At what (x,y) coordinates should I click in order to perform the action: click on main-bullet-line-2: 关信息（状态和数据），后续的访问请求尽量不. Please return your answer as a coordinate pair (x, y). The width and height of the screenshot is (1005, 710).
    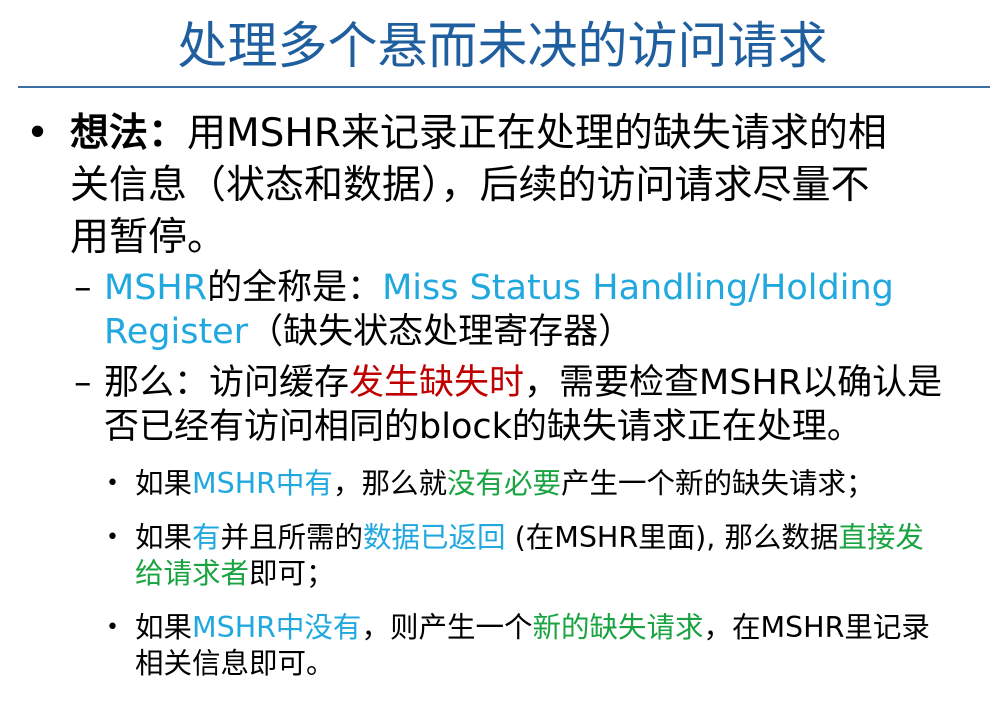
    Looking at the image, I should click on (470, 185).